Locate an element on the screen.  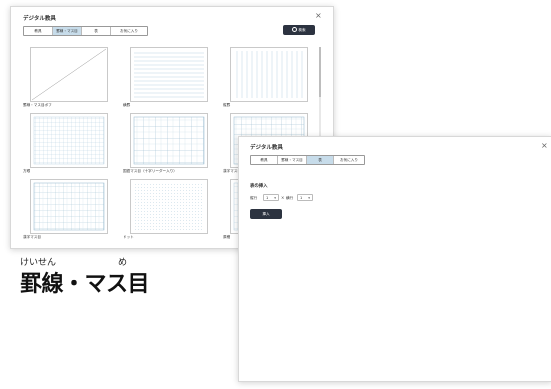
dot-grid-preview is located at coordinates (169, 206).